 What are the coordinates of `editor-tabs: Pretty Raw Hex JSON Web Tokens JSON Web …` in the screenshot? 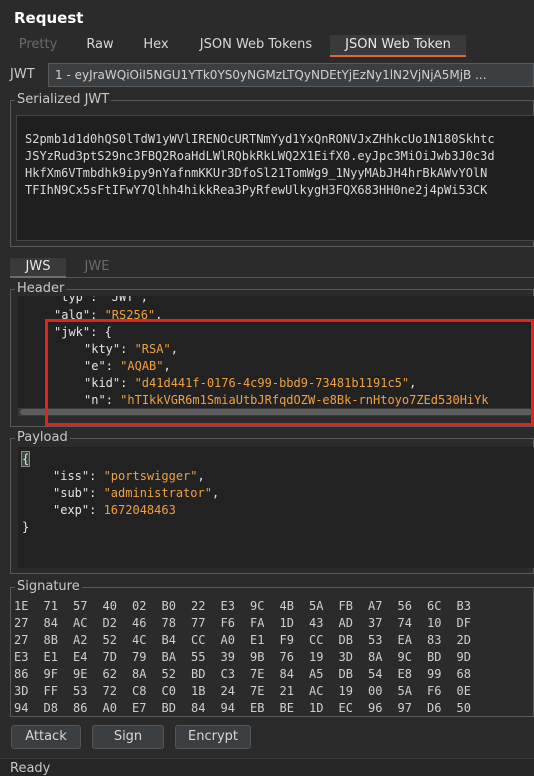 It's located at (267, 46).